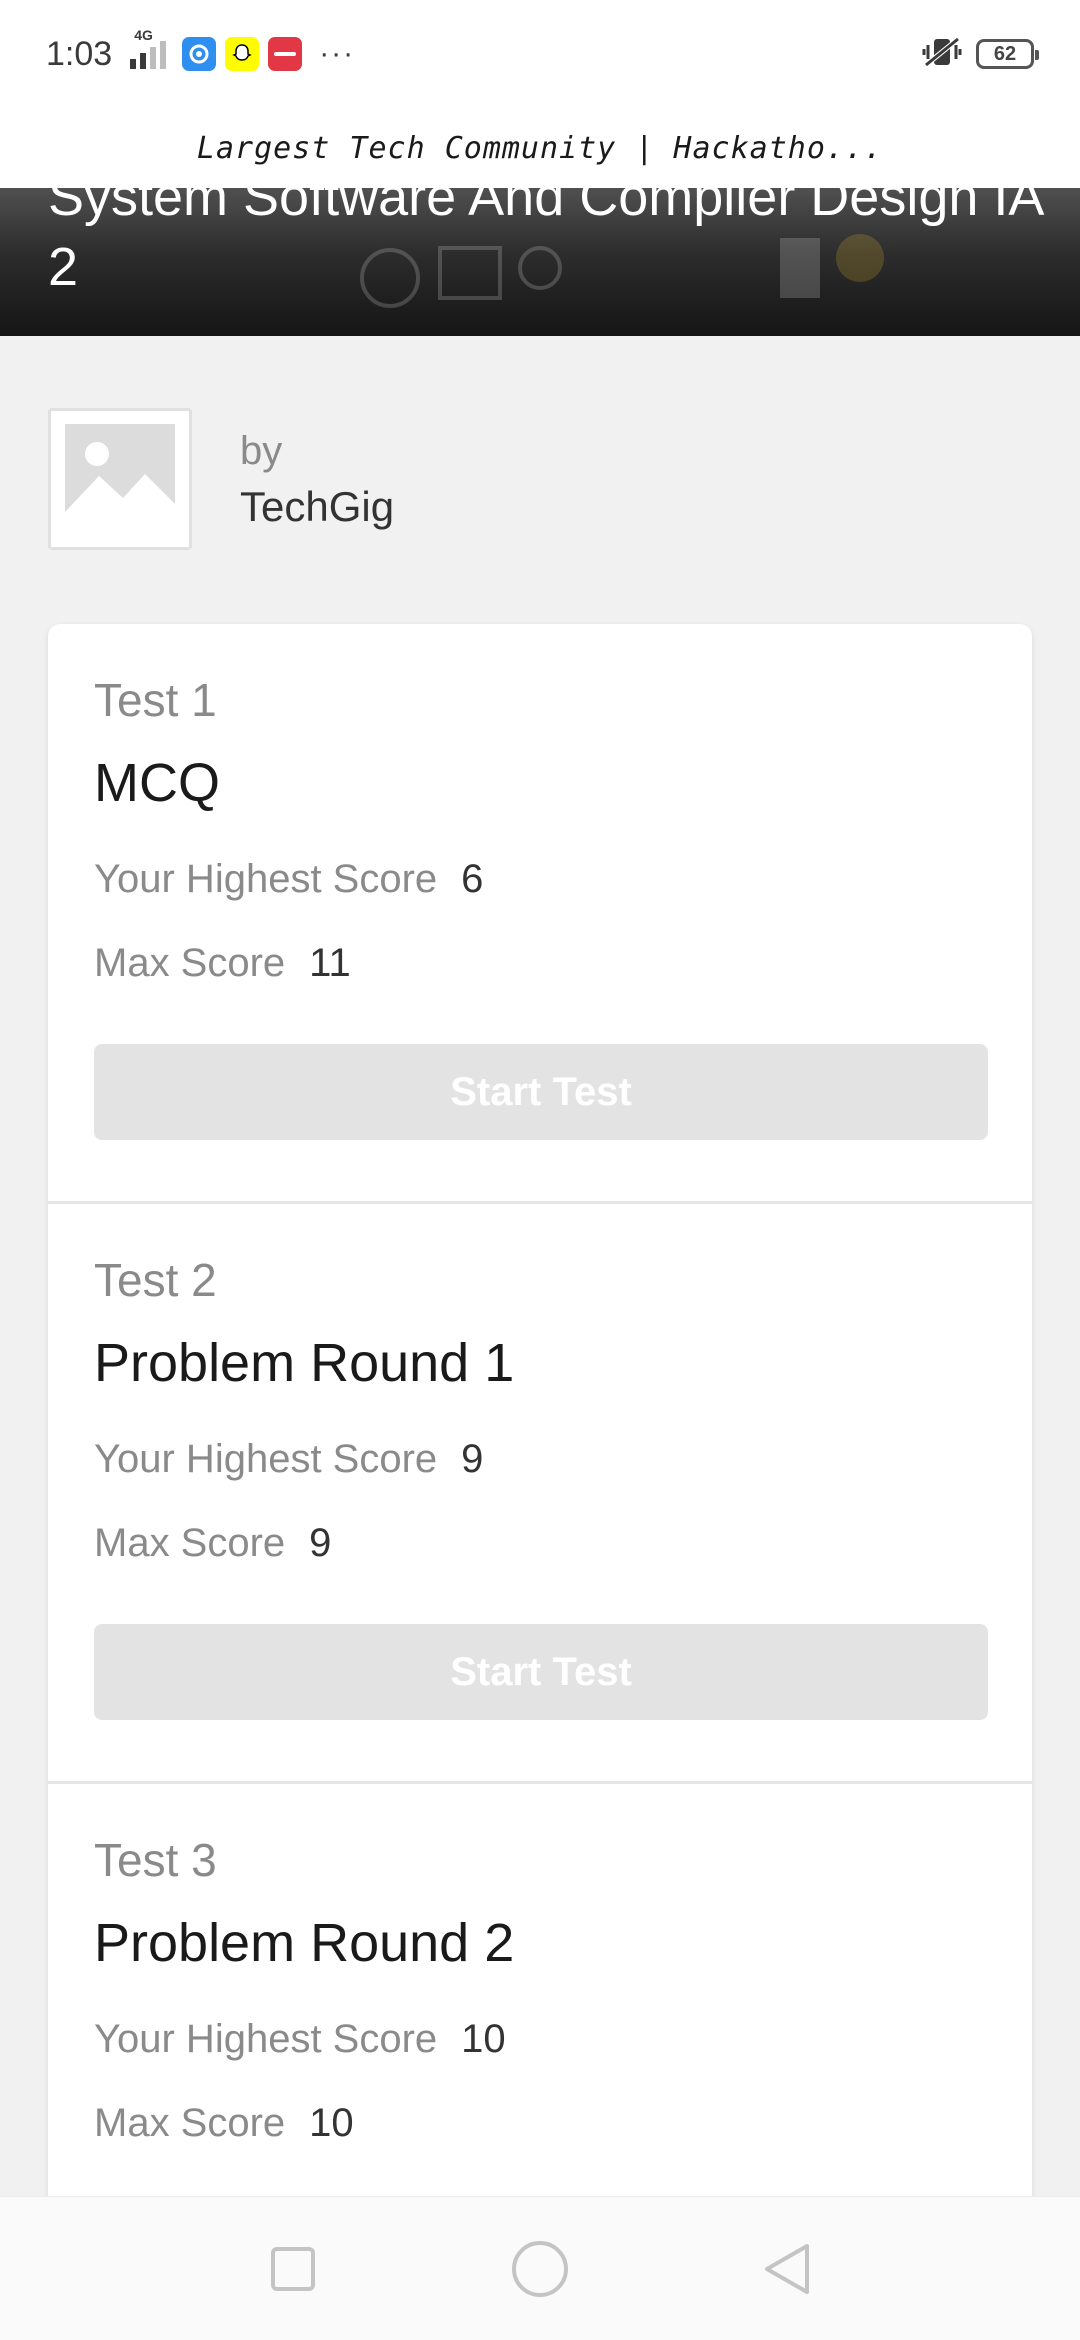  Describe the element at coordinates (1007, 54) in the screenshot. I see `battery-icon: 62` at that location.